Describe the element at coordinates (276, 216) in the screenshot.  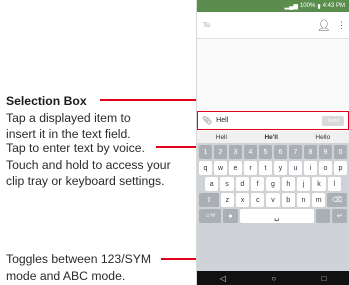
I see `space-key: ␣` at that location.